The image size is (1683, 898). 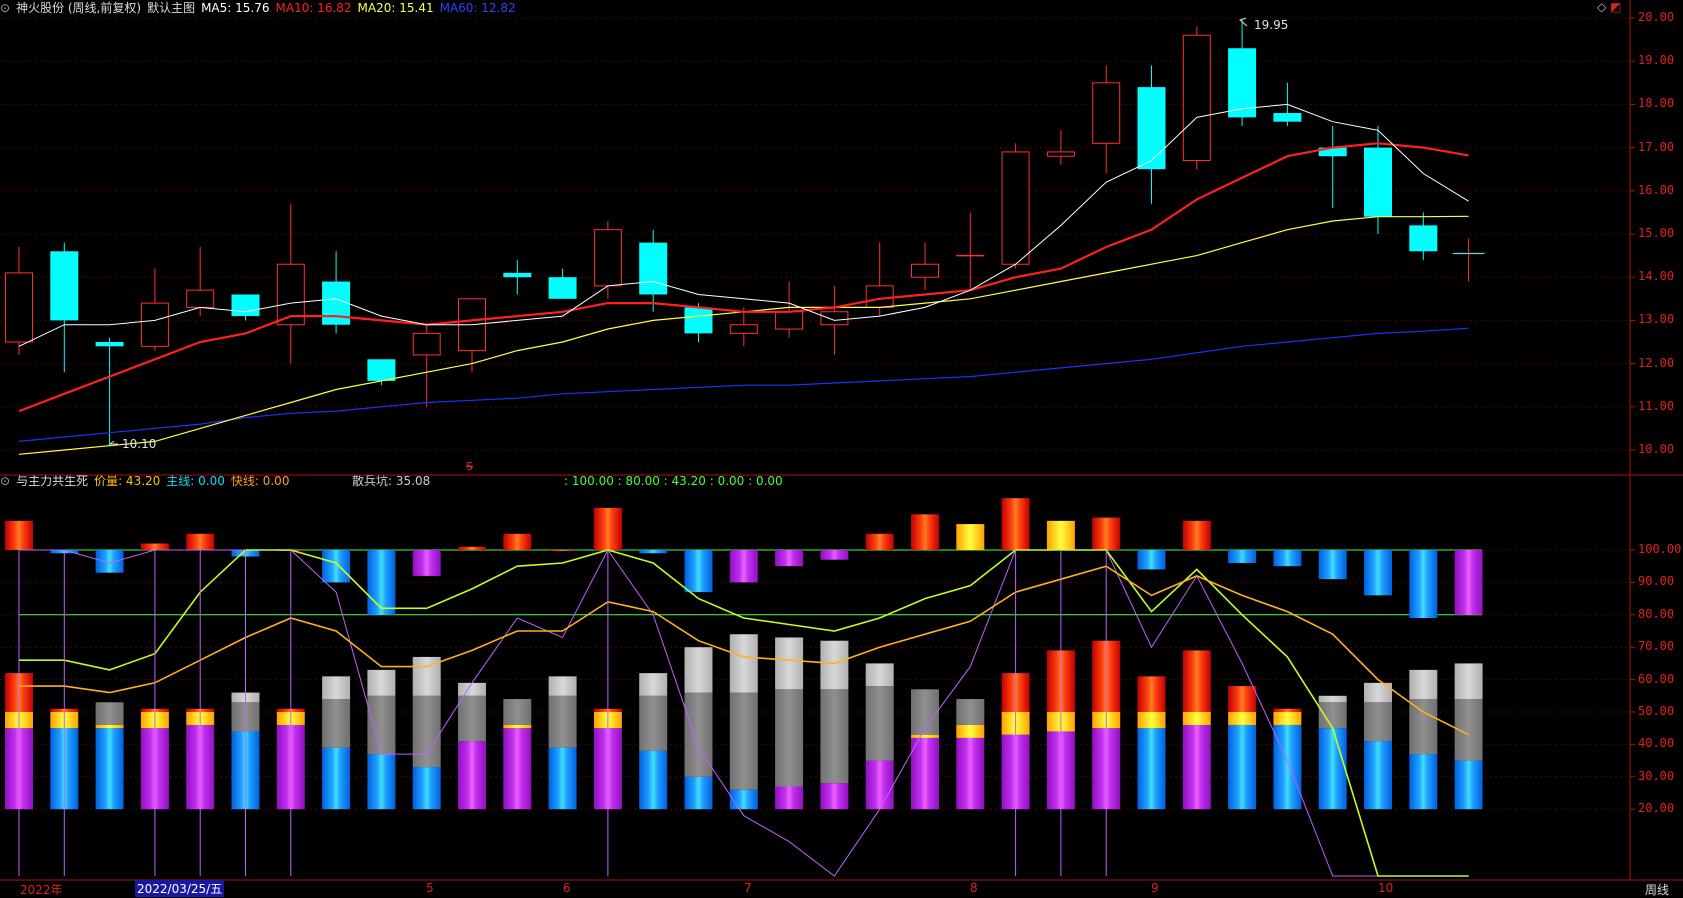 I want to click on price-tick-label: 11.00, so click(x=1656, y=405).